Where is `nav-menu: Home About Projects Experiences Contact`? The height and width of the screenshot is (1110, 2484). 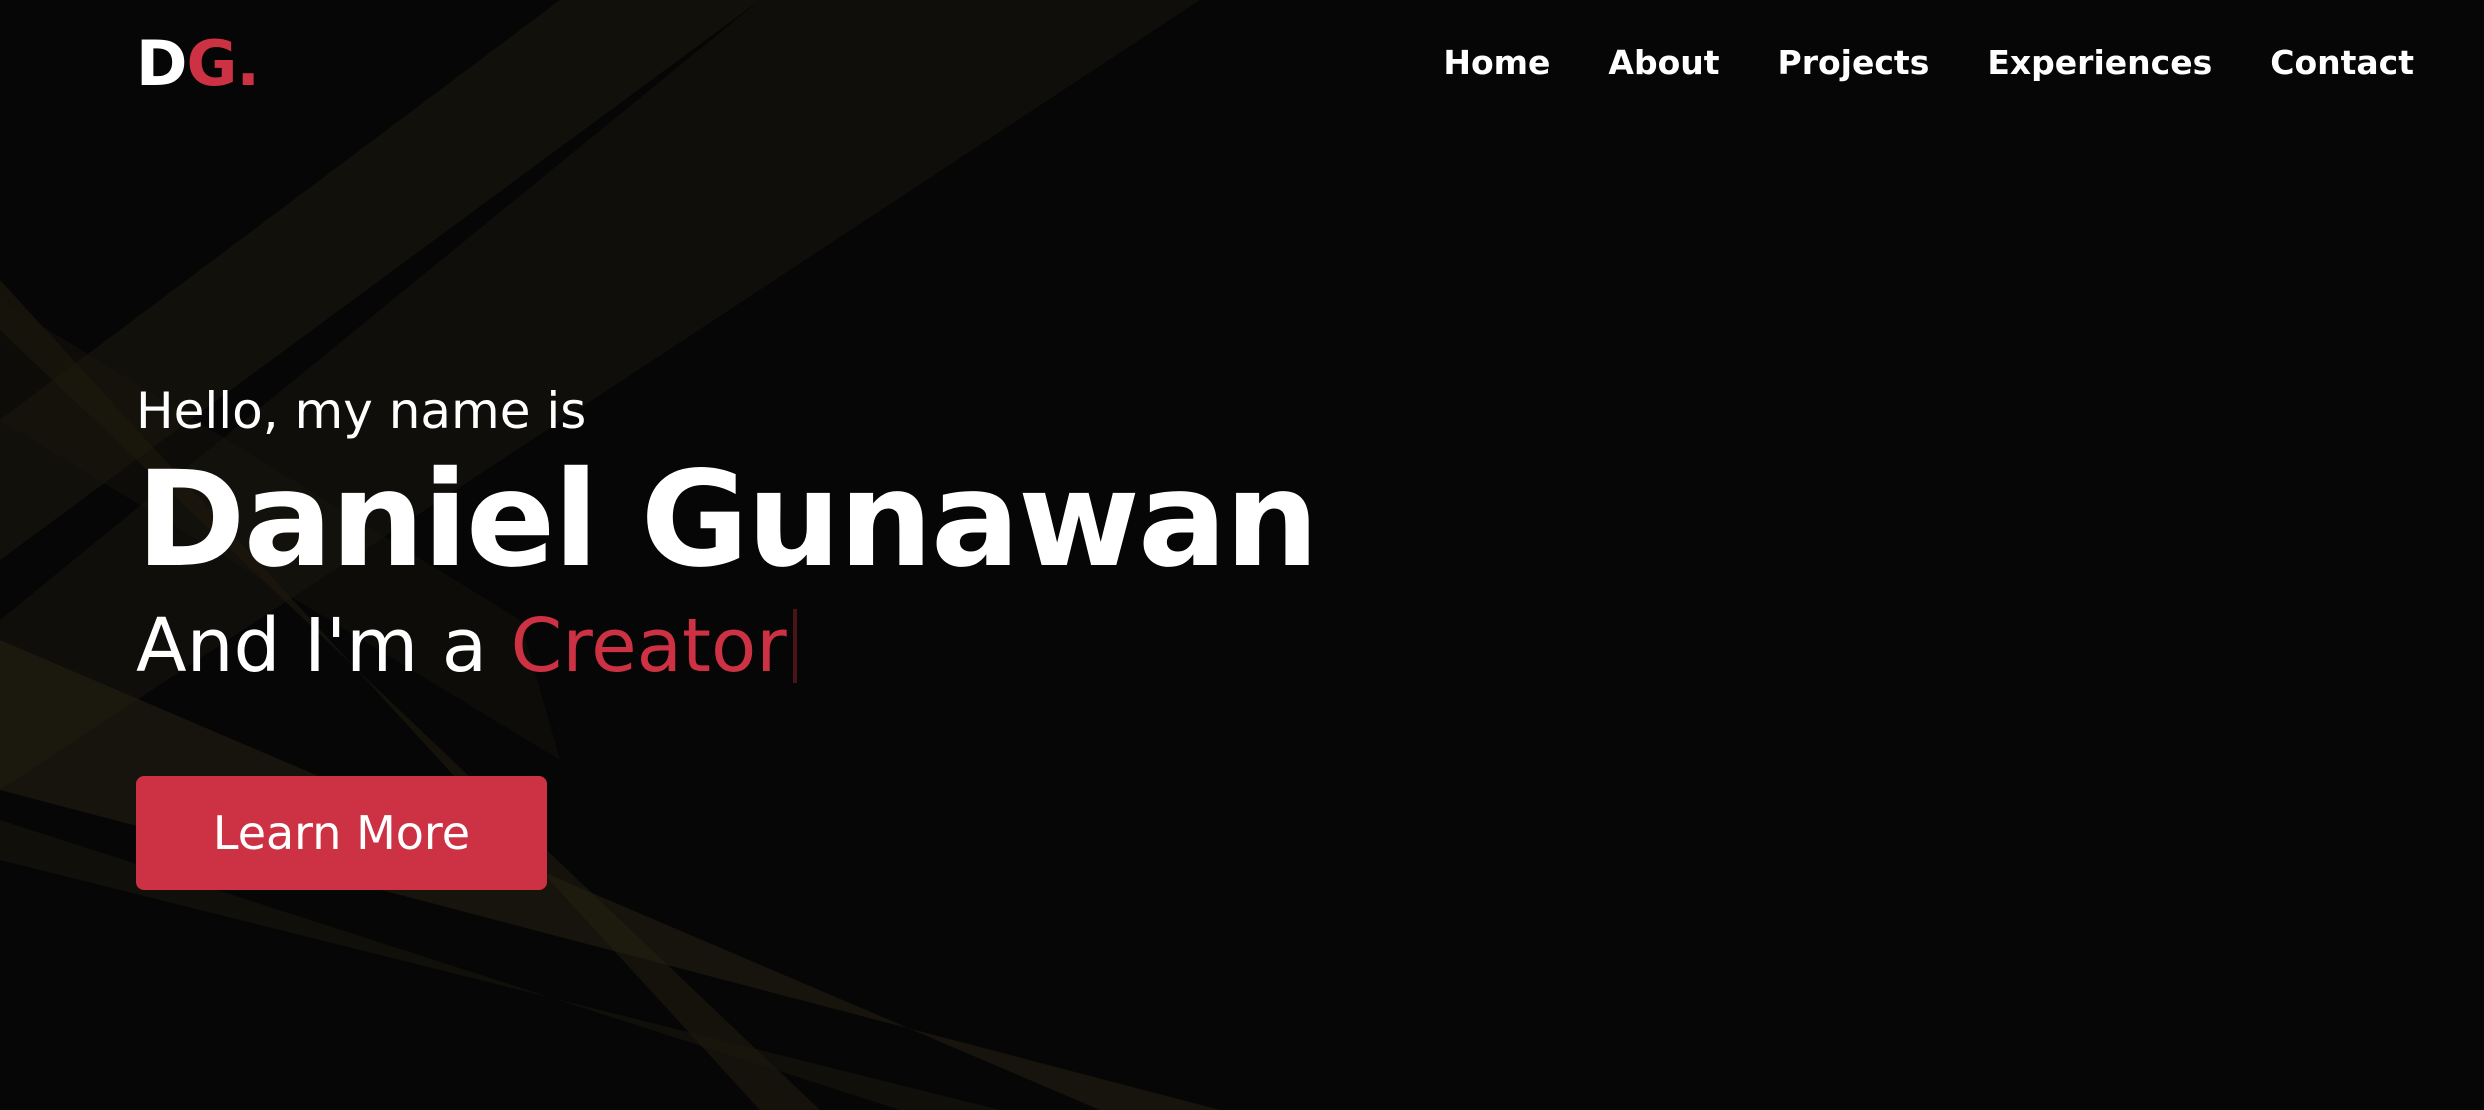
nav-menu: Home About Projects Experiences Contact is located at coordinates (1928, 63).